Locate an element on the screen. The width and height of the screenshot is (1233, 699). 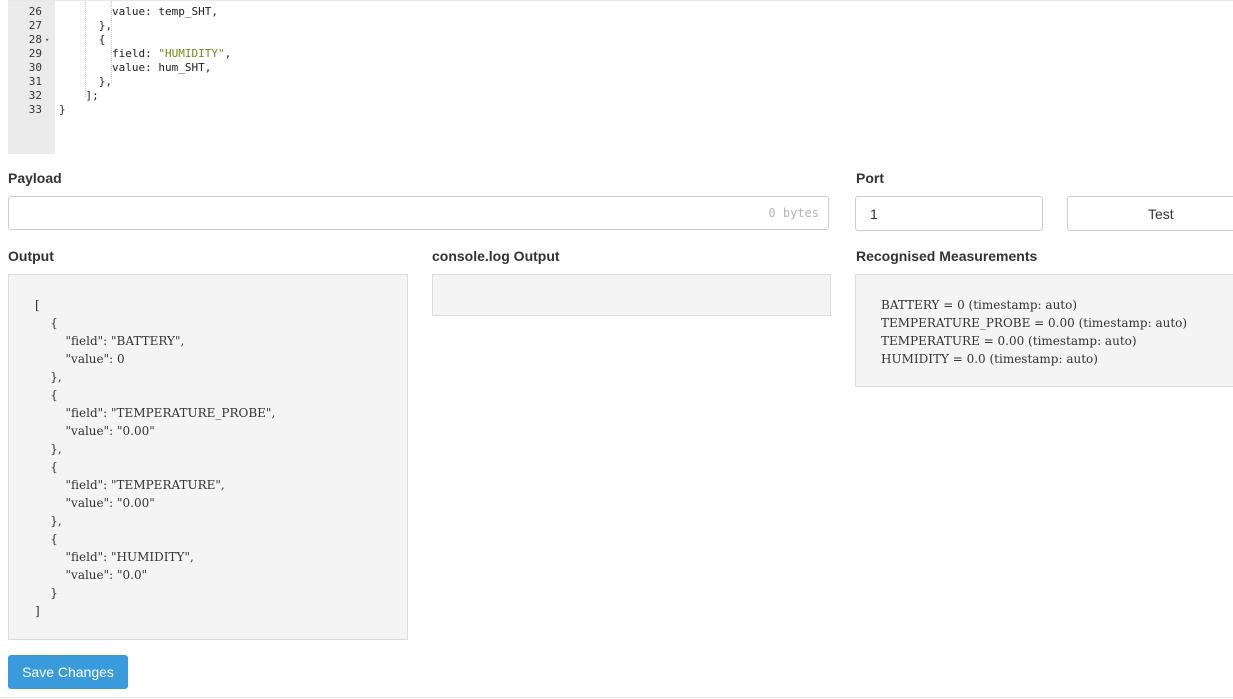
code-token: ]; is located at coordinates (79, 95).